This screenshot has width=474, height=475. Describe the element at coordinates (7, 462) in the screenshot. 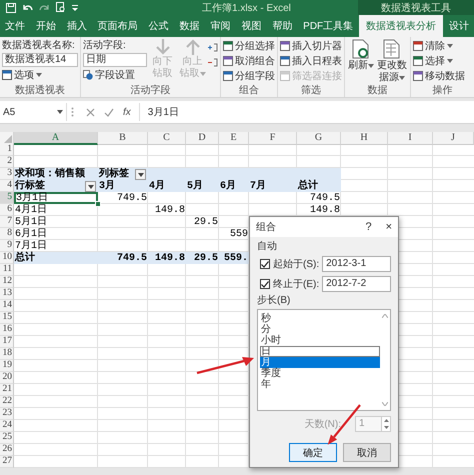

I see `row-number: 27` at that location.